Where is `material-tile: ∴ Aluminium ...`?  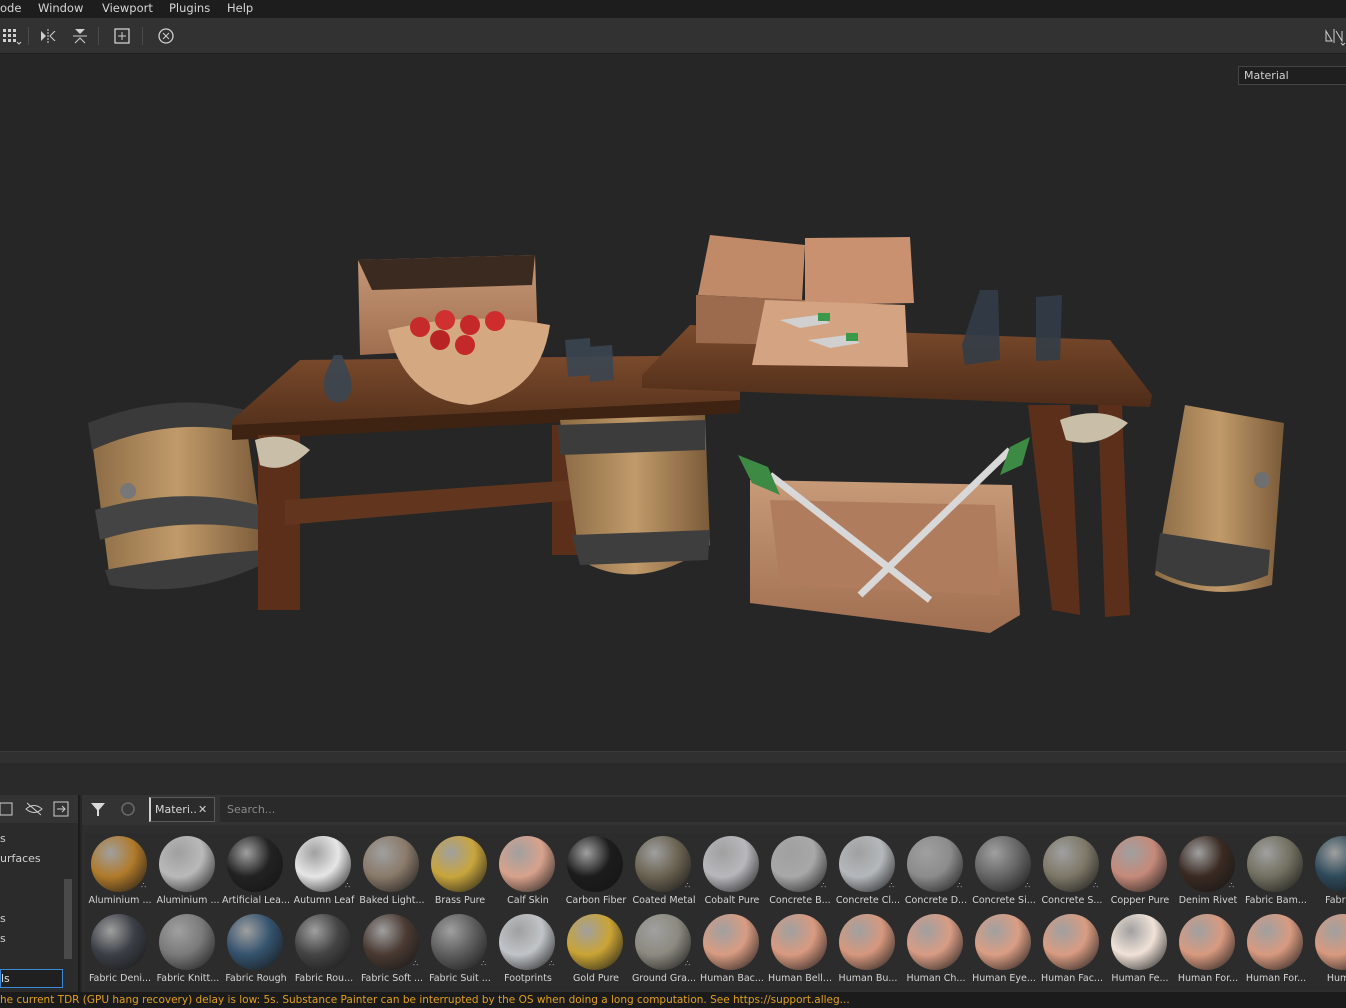
material-tile: ∴ Aluminium ... is located at coordinates (120, 872).